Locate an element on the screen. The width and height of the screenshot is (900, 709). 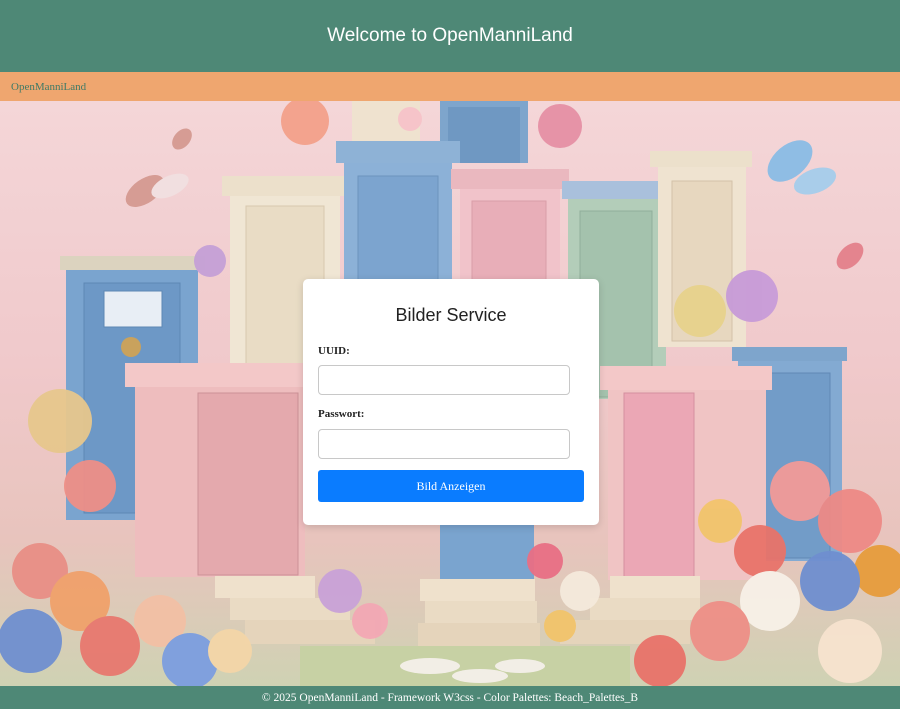
show-image-button: Bild Anzeigen is located at coordinates (451, 486).